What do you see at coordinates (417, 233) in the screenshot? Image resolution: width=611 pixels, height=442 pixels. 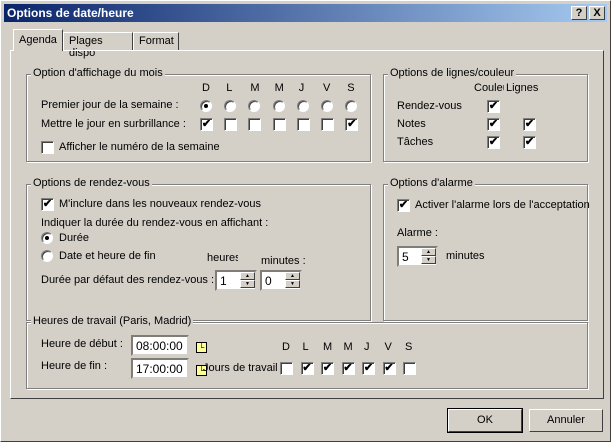 I see `alarm-label: Alarme :` at bounding box center [417, 233].